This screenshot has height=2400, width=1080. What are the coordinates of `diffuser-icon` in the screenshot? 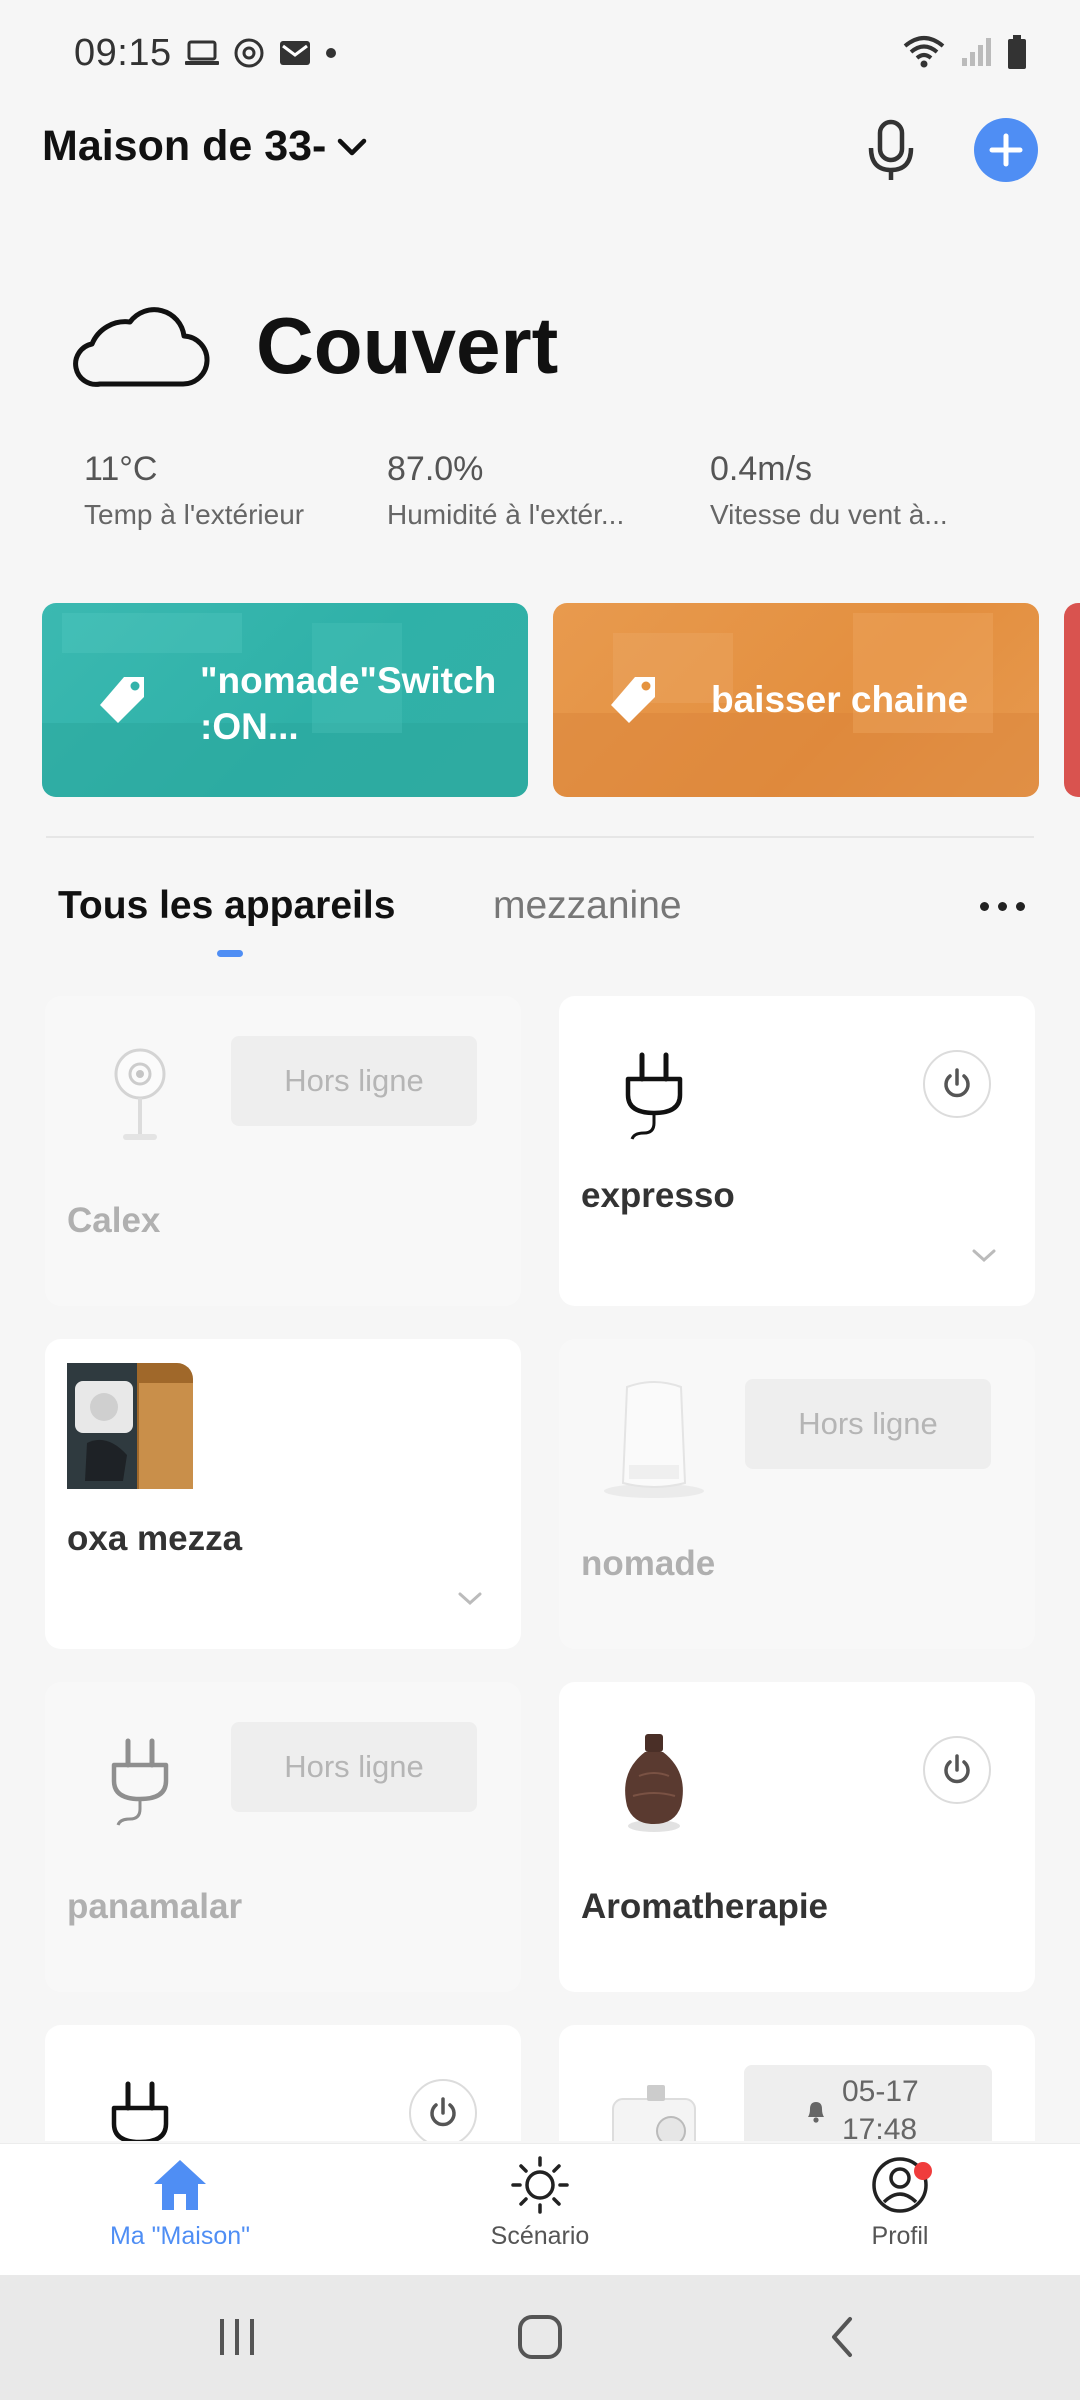 It's located at (654, 1781).